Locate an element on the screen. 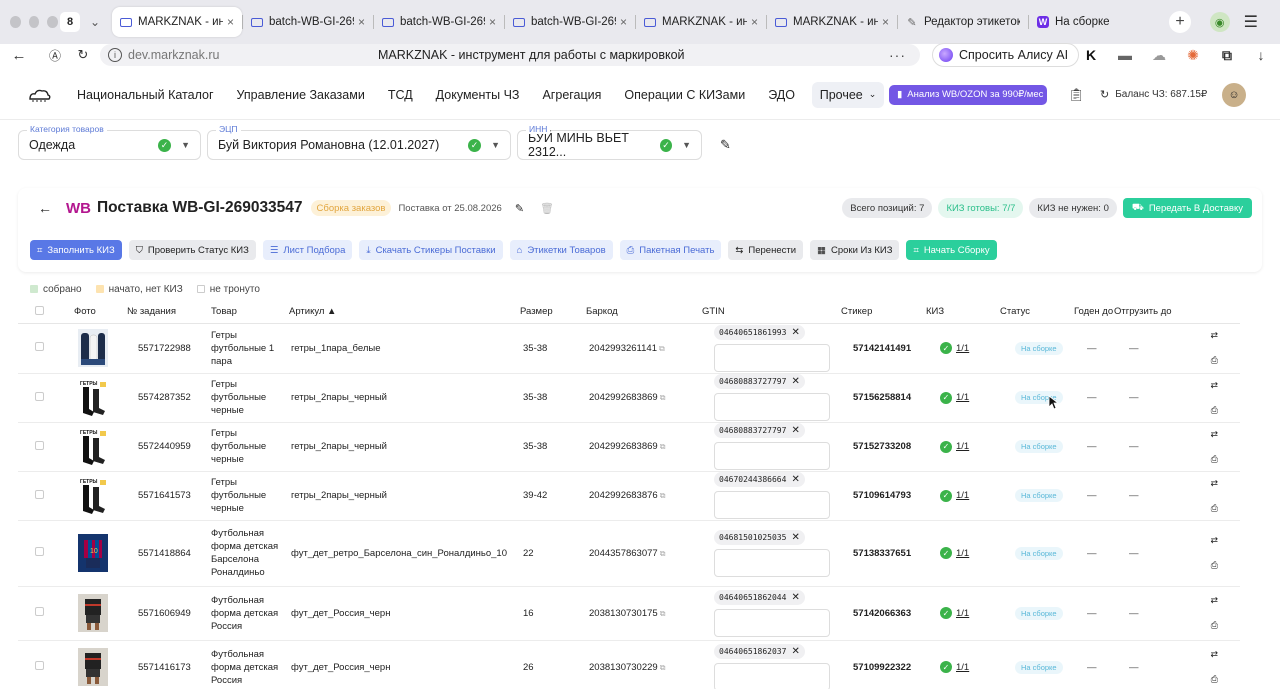  nav-item: Документы ЧЗ is located at coordinates (478, 95).